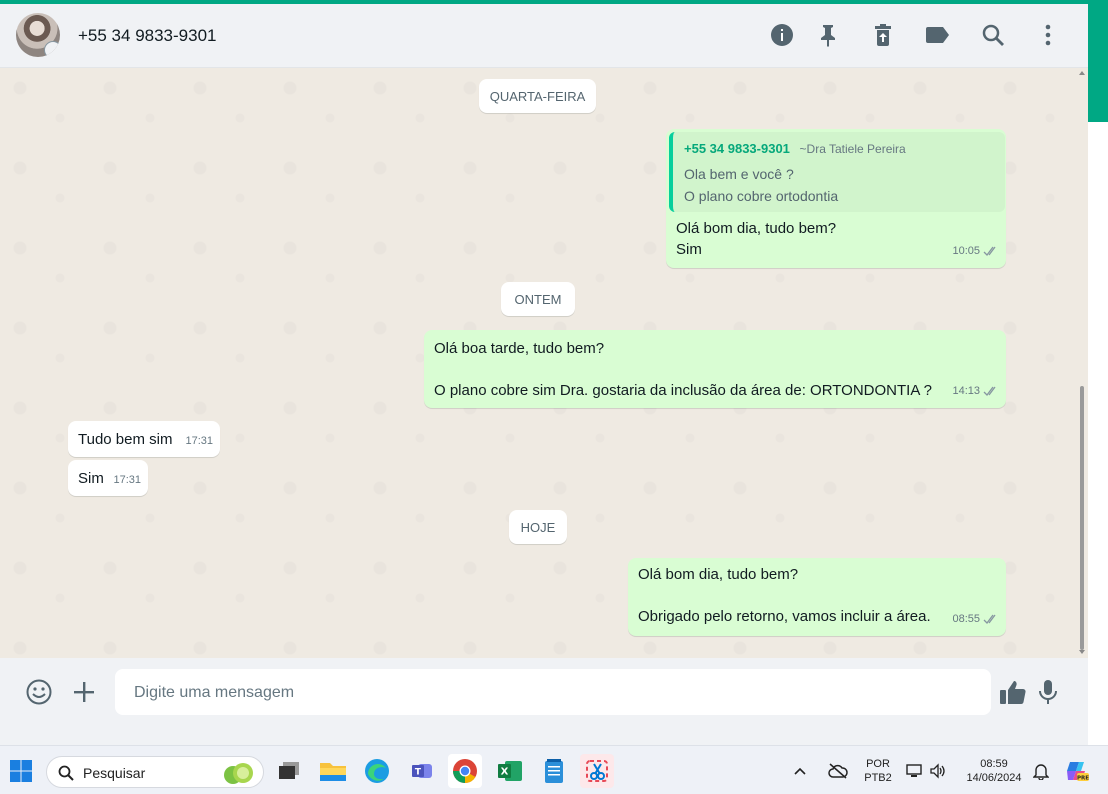 The width and height of the screenshot is (1108, 794). Describe the element at coordinates (38, 35) in the screenshot. I see `avatar` at that location.